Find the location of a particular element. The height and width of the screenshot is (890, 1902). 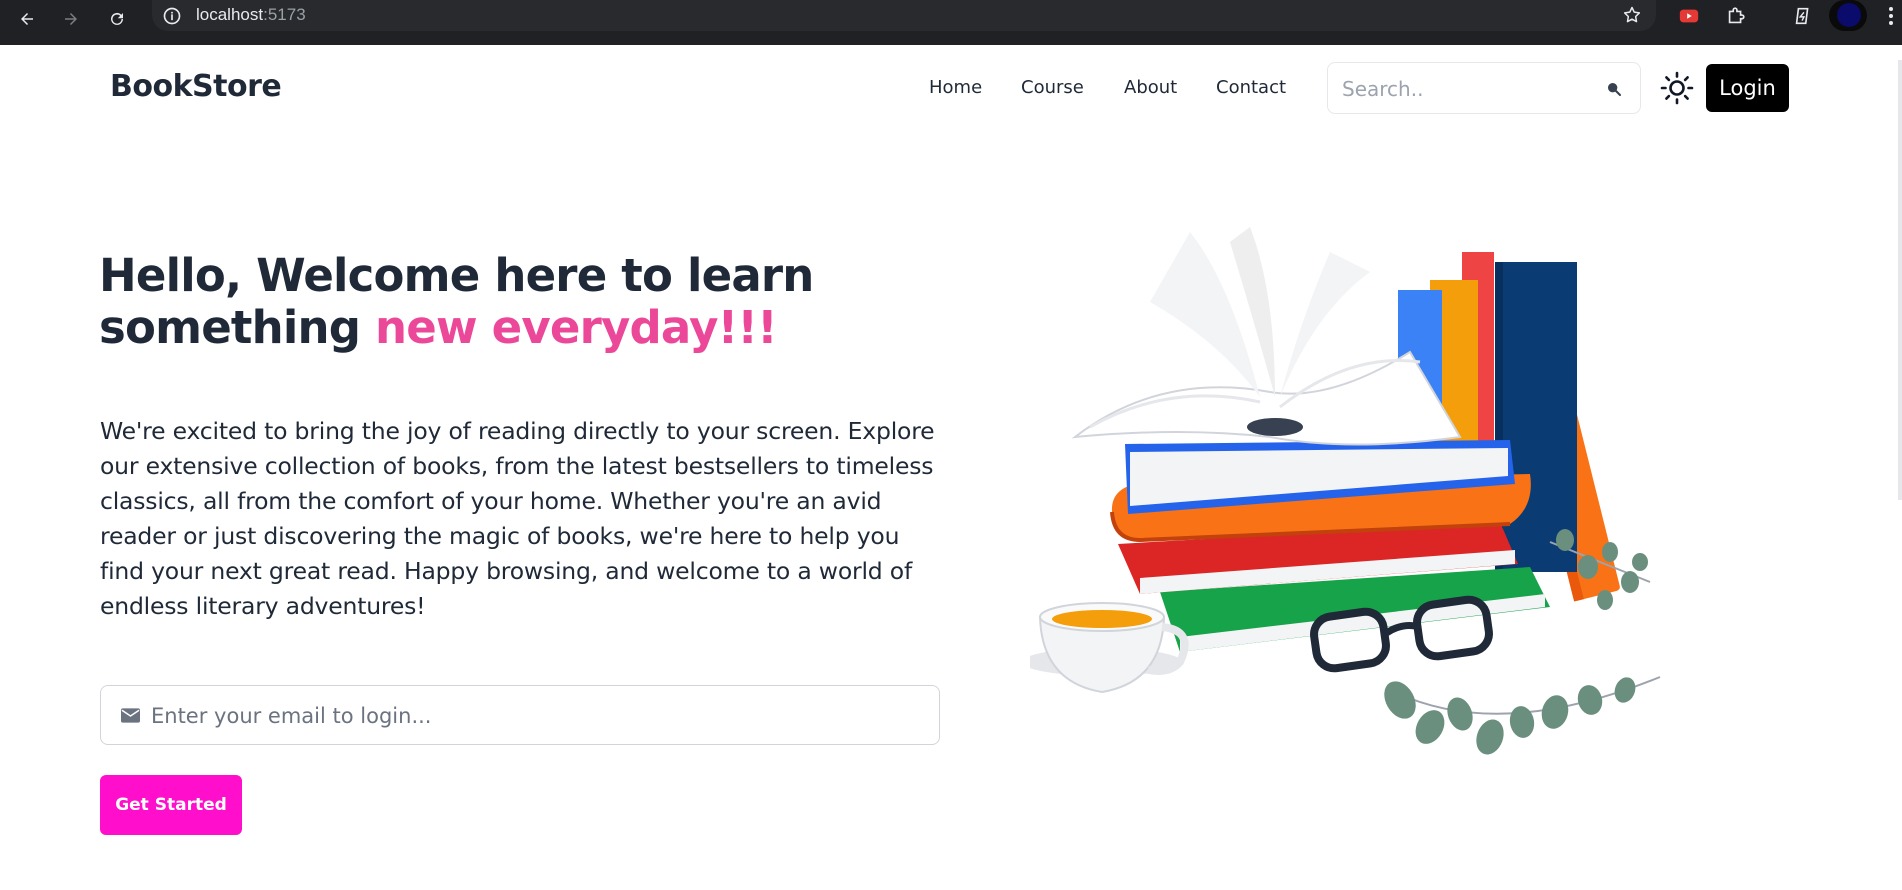

get-started-button: Get Started is located at coordinates (171, 805).